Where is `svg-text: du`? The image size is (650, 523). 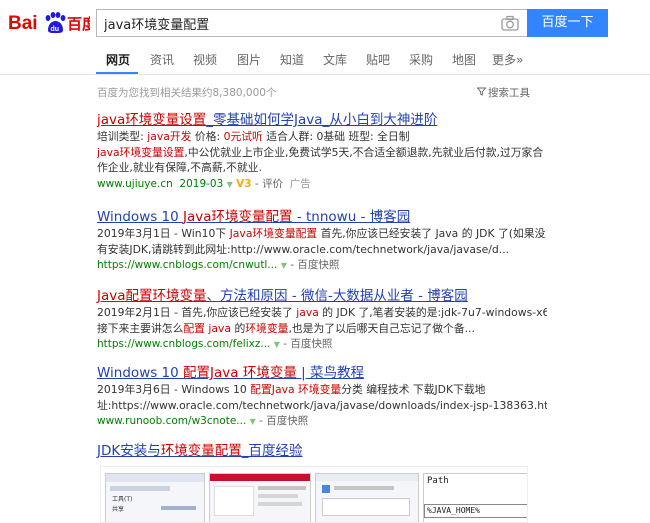
svg-text: du is located at coordinates (55, 29).